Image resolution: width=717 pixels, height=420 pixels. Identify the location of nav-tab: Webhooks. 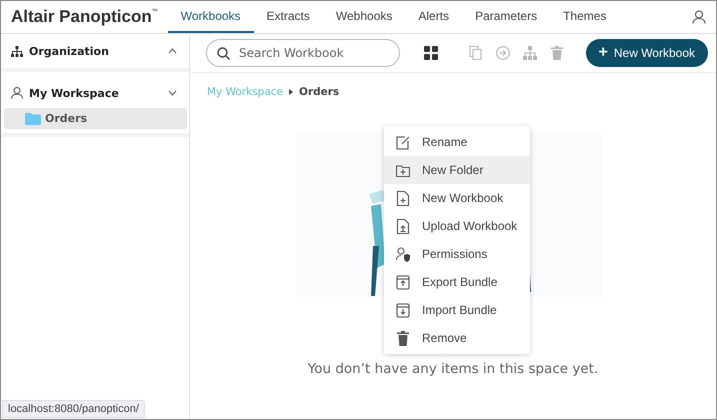
(364, 17).